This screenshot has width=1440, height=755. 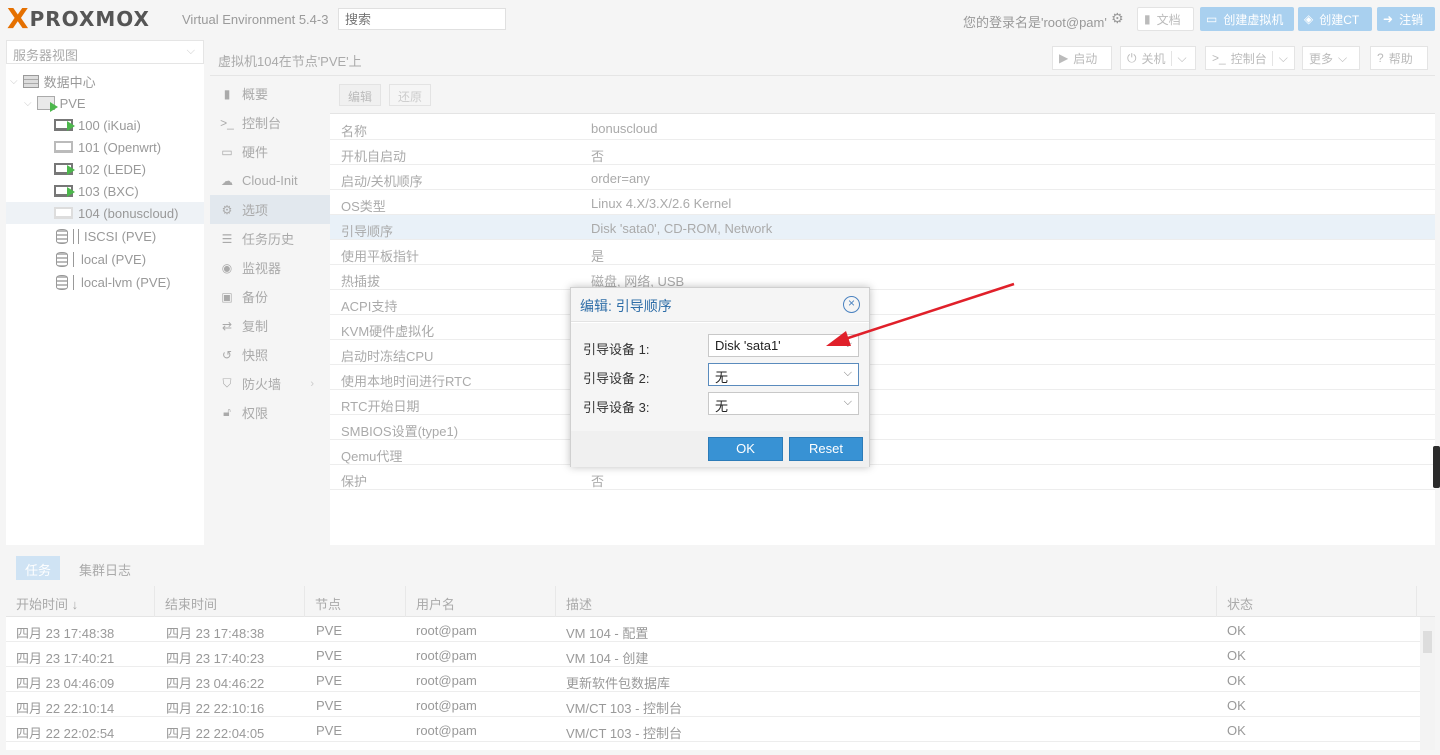 I want to click on tree-item-vm-104: 104 (bonuscloud), so click(x=105, y=213).